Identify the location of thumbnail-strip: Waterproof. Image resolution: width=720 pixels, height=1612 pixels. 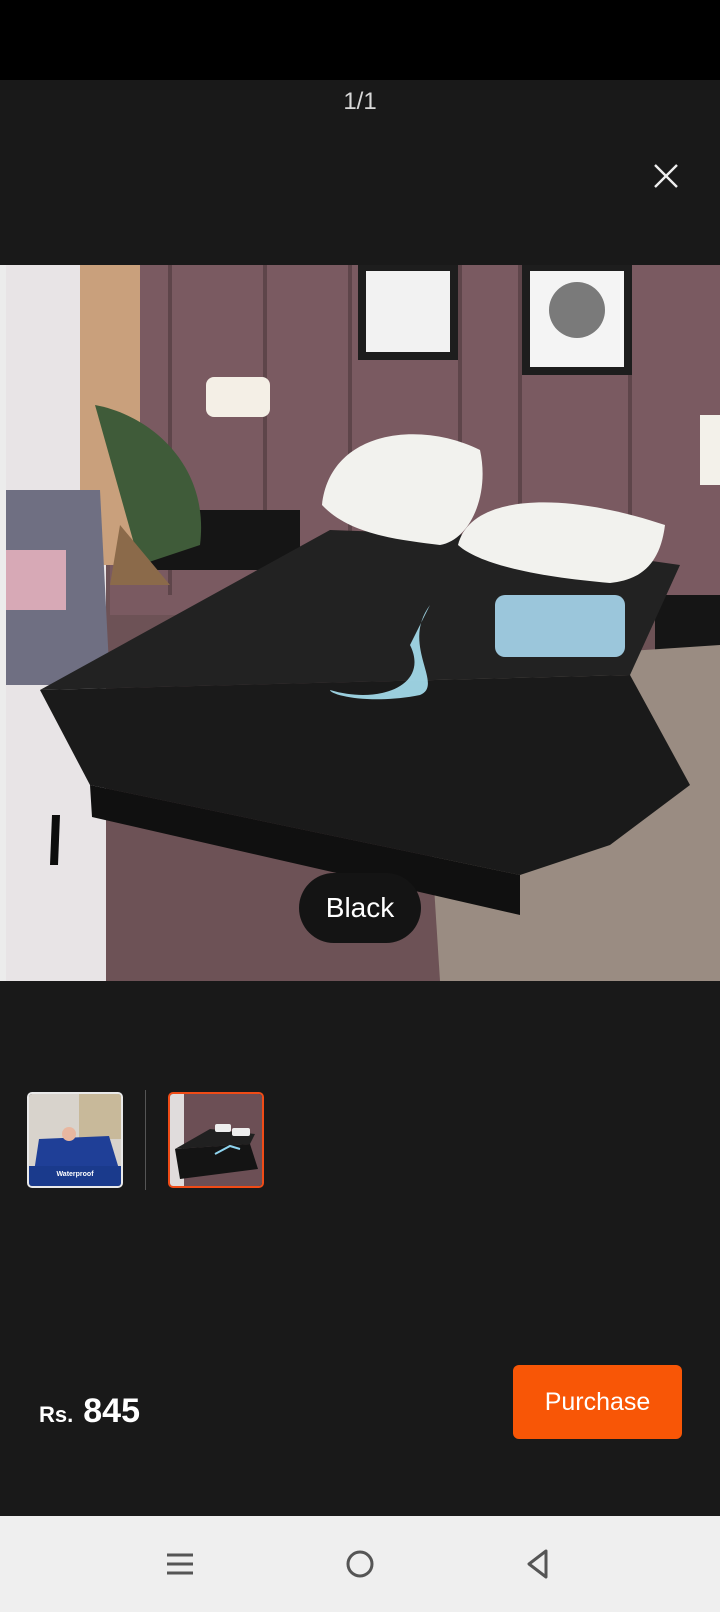
(360, 1140).